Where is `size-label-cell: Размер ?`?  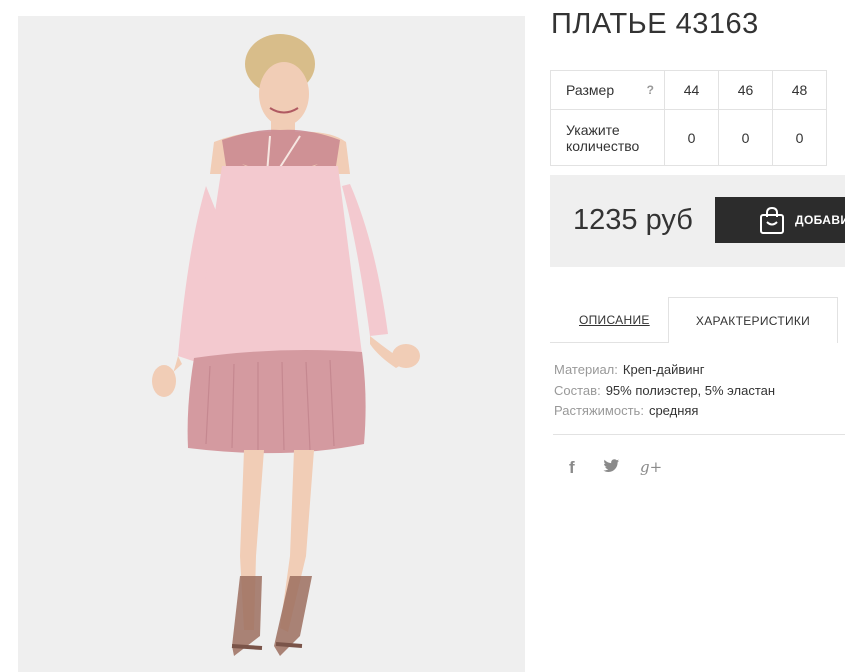
size-label-cell: Размер ? is located at coordinates (607, 90).